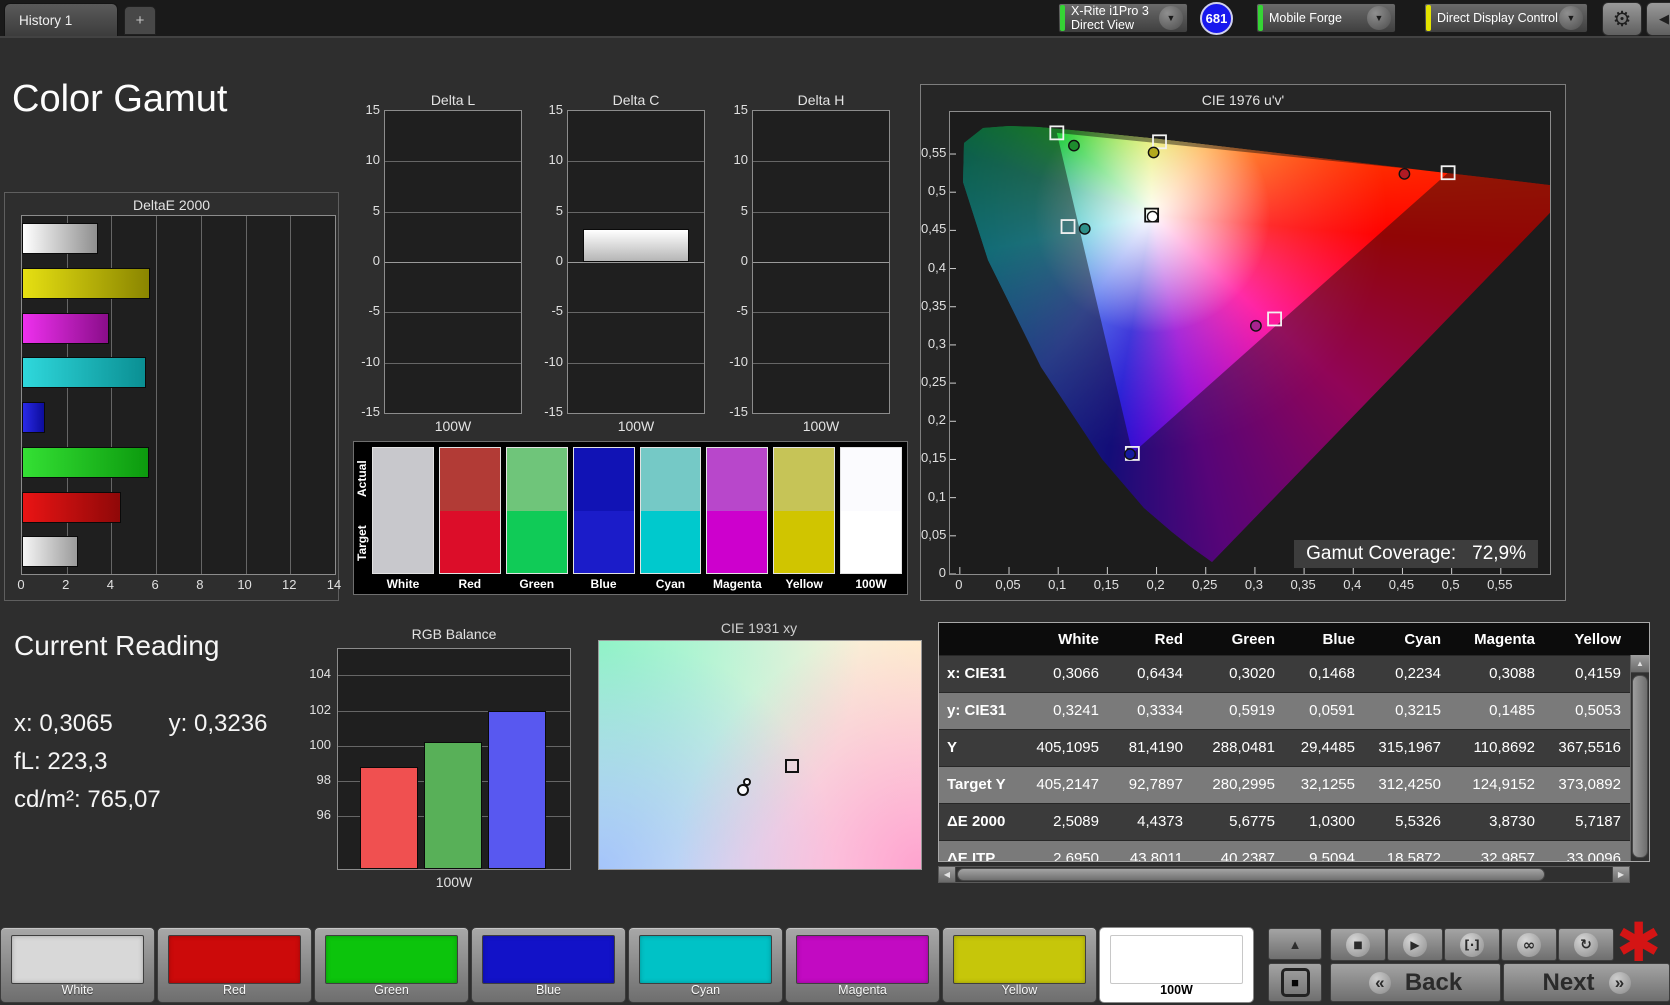 This screenshot has height=1005, width=1670. Describe the element at coordinates (323, 815) in the screenshot. I see `y-tick-label: 96` at that location.